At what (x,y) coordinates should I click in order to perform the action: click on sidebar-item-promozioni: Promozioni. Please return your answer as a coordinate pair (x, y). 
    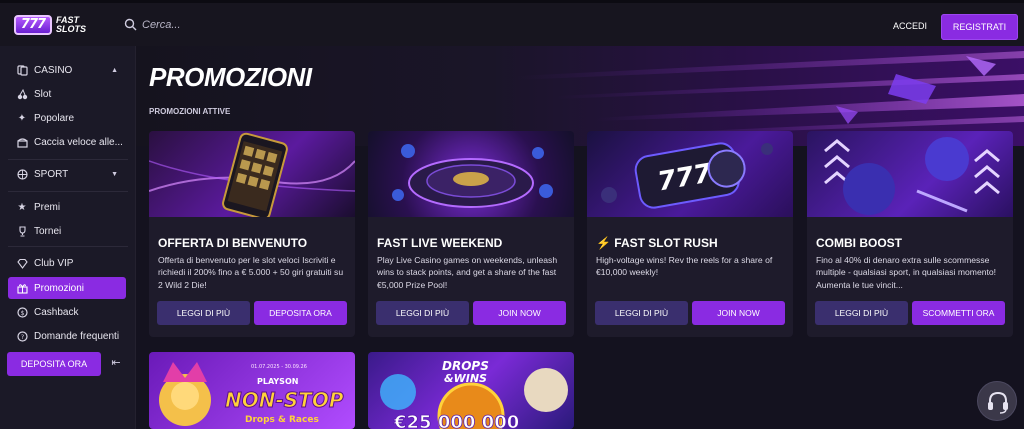
    Looking at the image, I should click on (67, 288).